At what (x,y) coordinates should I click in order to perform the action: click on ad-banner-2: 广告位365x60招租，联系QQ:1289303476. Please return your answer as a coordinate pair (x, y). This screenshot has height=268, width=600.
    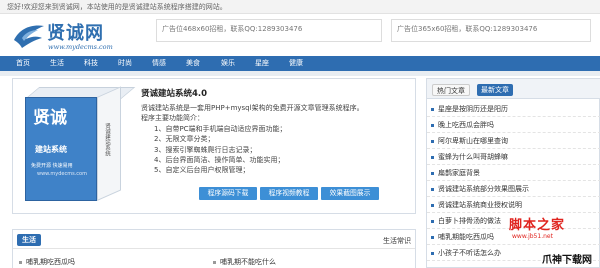
    Looking at the image, I should click on (491, 30).